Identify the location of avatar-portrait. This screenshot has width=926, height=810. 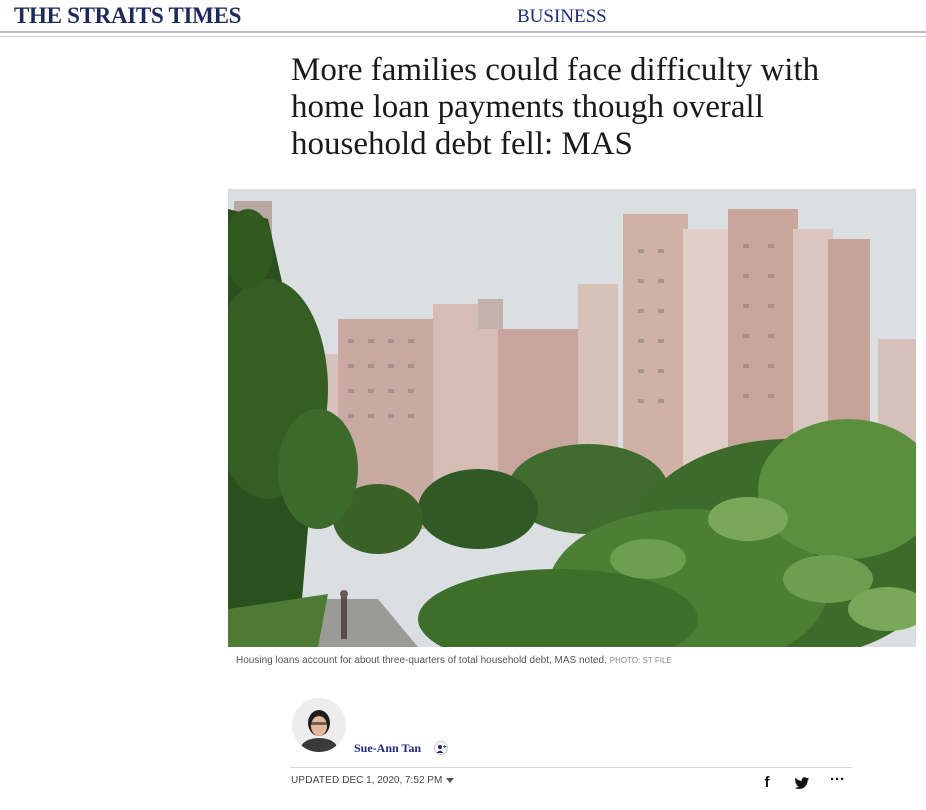
(319, 725).